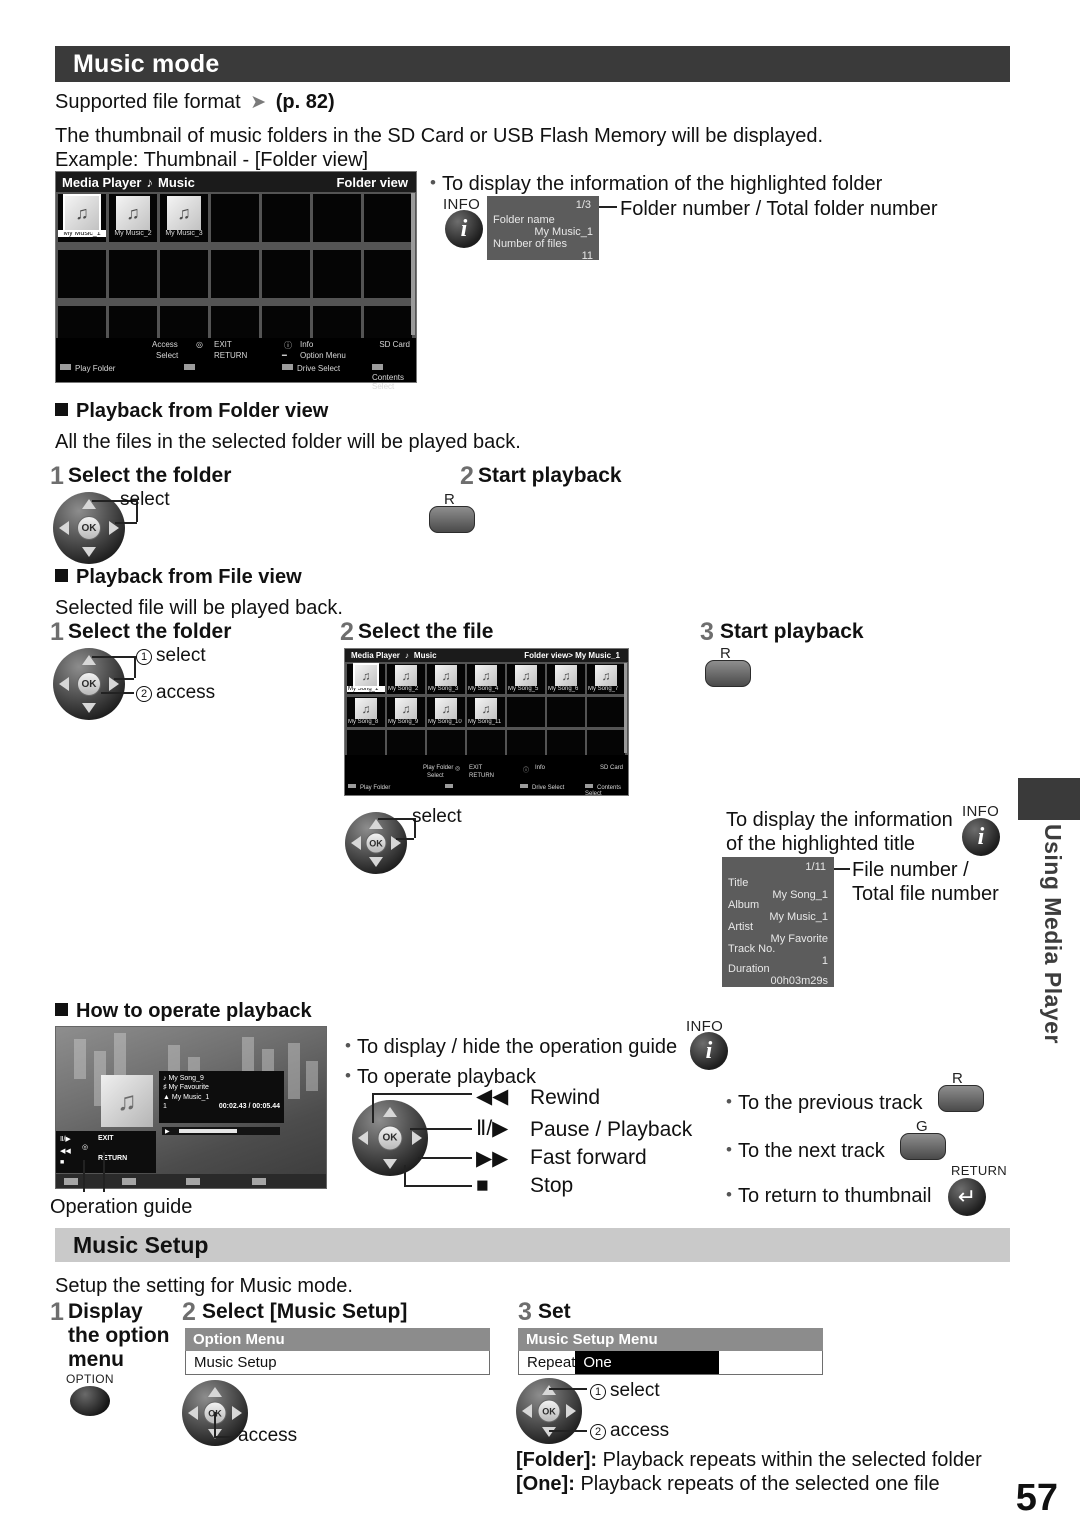 This screenshot has height=1532, width=1080. I want to click on thumbnail-cell: ♫ My Song_4, so click(486, 679).